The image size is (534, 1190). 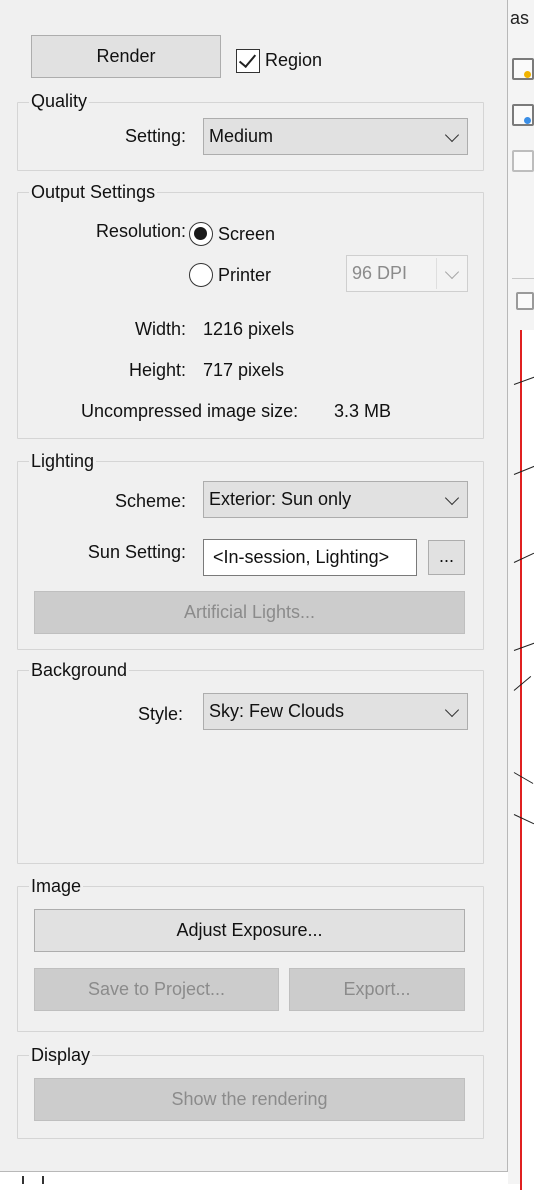 What do you see at coordinates (126, 56) in the screenshot?
I see `render-button: Render` at bounding box center [126, 56].